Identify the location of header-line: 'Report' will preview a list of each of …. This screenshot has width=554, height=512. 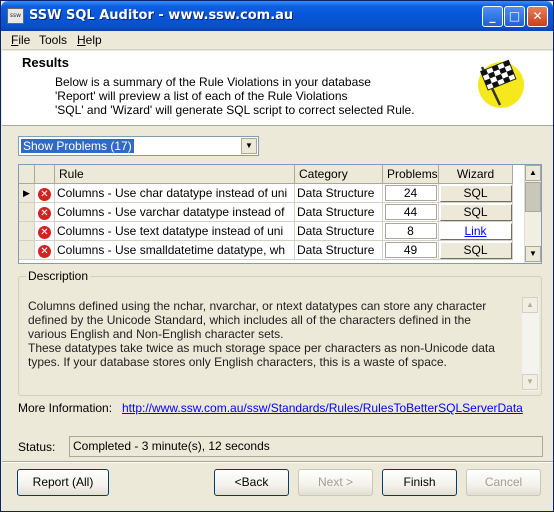
(201, 96).